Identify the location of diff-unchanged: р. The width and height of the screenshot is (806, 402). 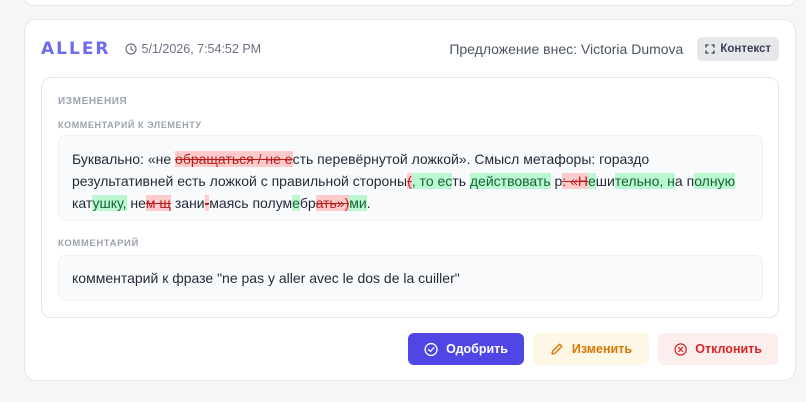
(556, 181).